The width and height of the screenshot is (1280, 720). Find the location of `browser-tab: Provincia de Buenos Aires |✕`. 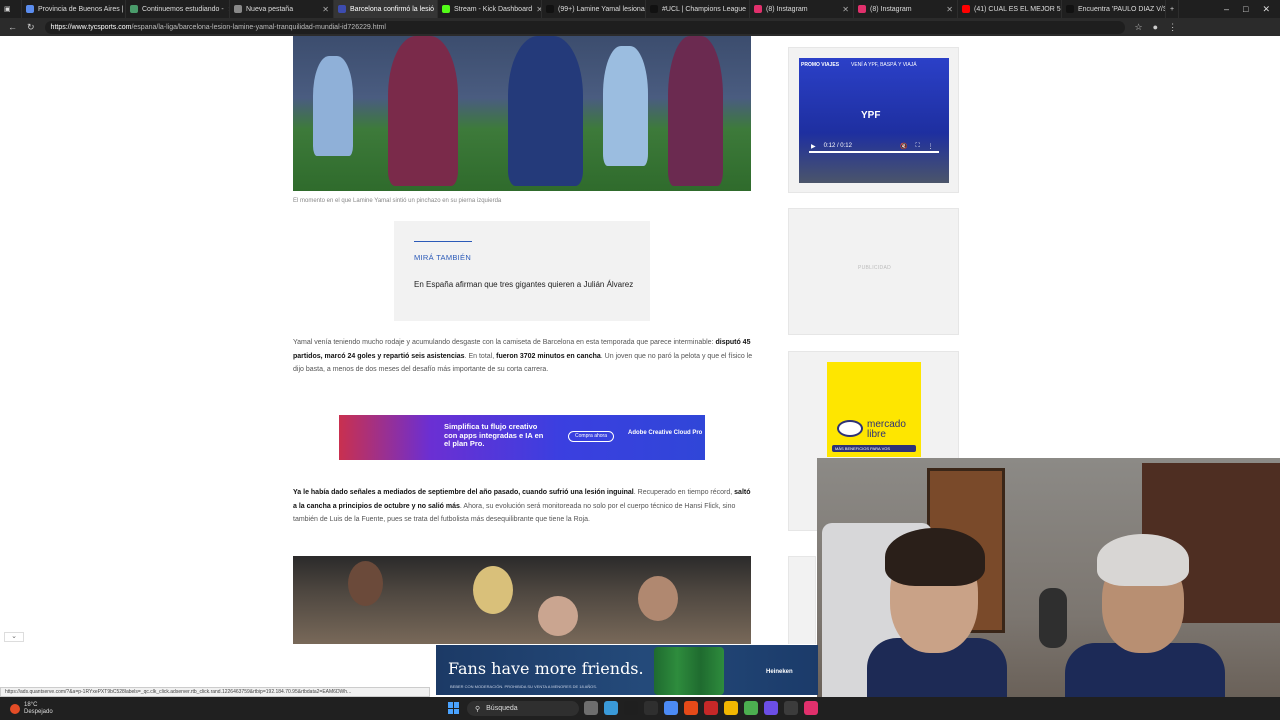

browser-tab: Provincia de Buenos Aires |✕ is located at coordinates (74, 9).